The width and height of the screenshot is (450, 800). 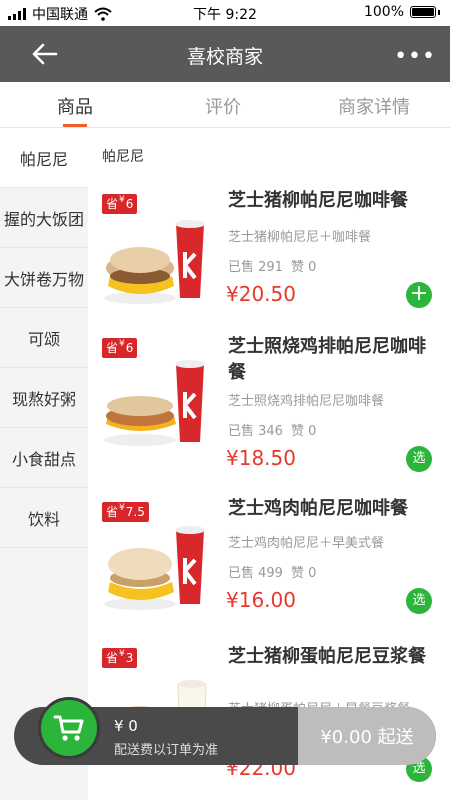 I want to click on tab-products: 商品, so click(x=75, y=106).